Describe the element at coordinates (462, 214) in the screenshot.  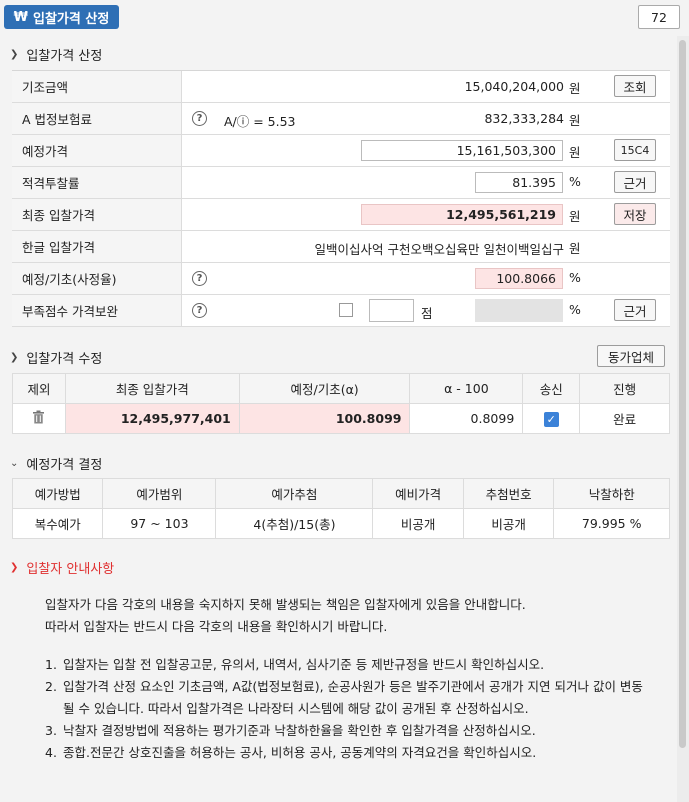
I see `final-price-input: 12,495,561,219` at that location.